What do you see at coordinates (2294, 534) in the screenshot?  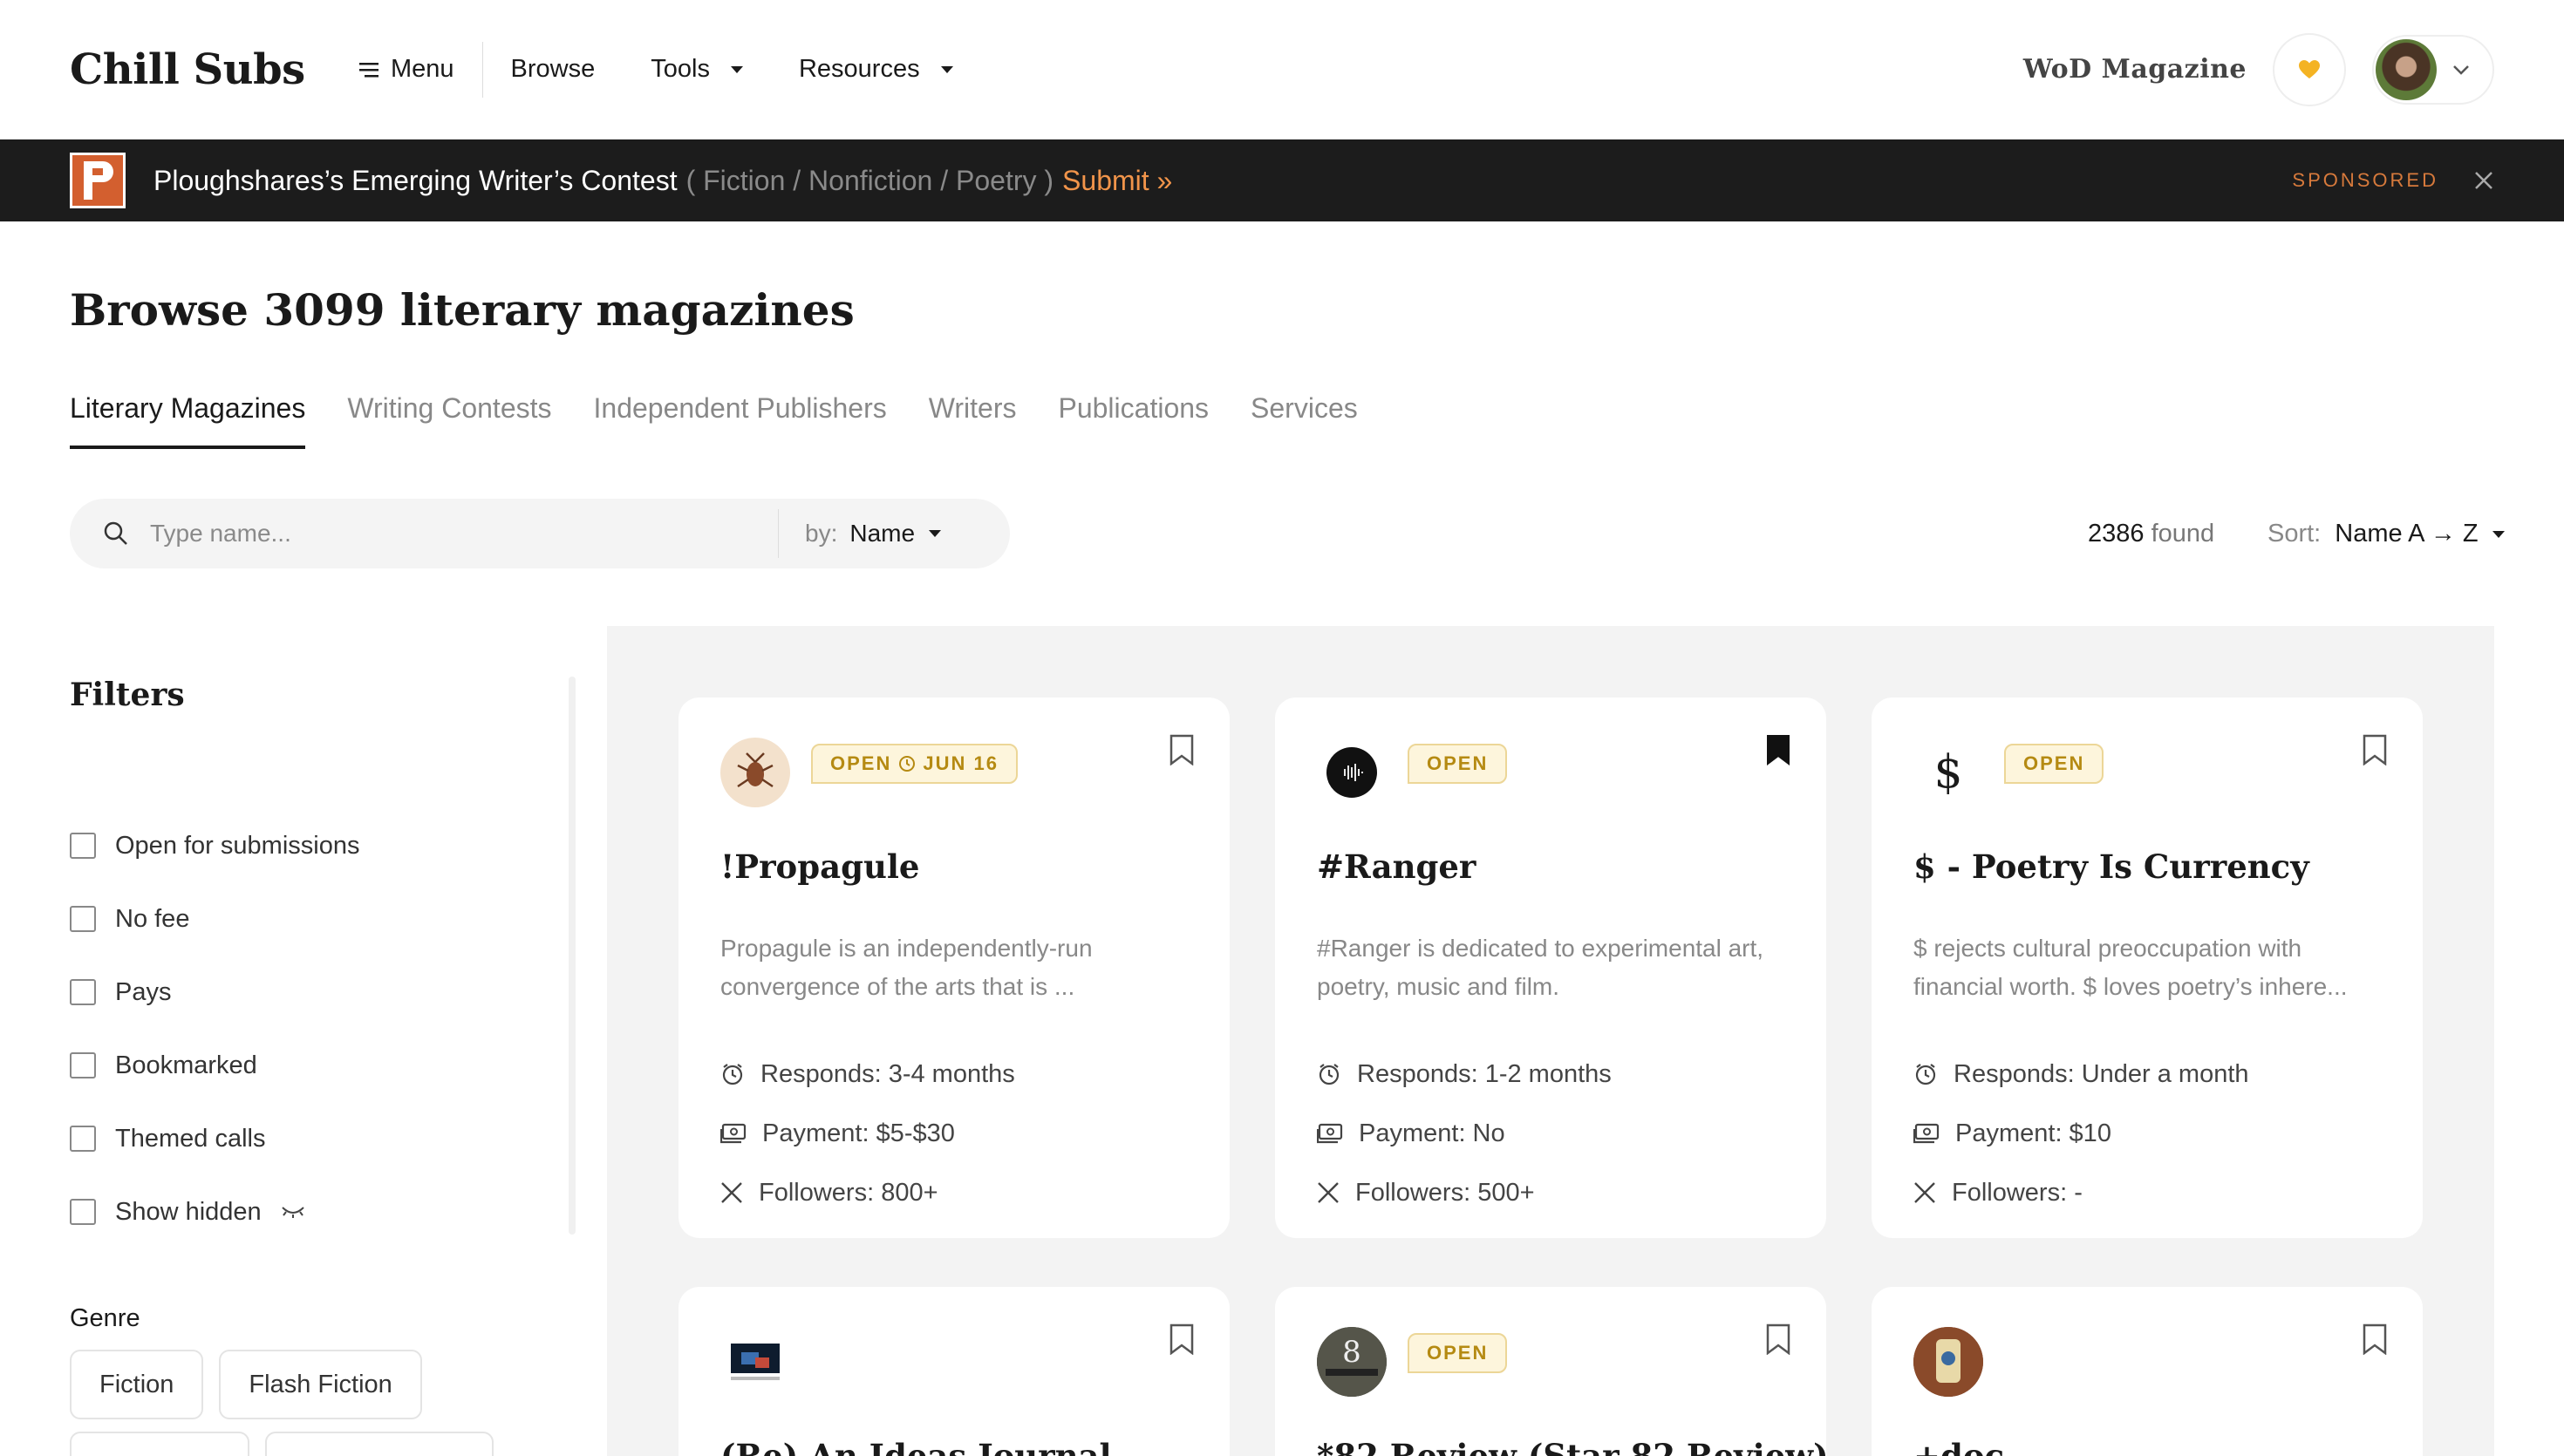 I see `sort-label: Sort:` at bounding box center [2294, 534].